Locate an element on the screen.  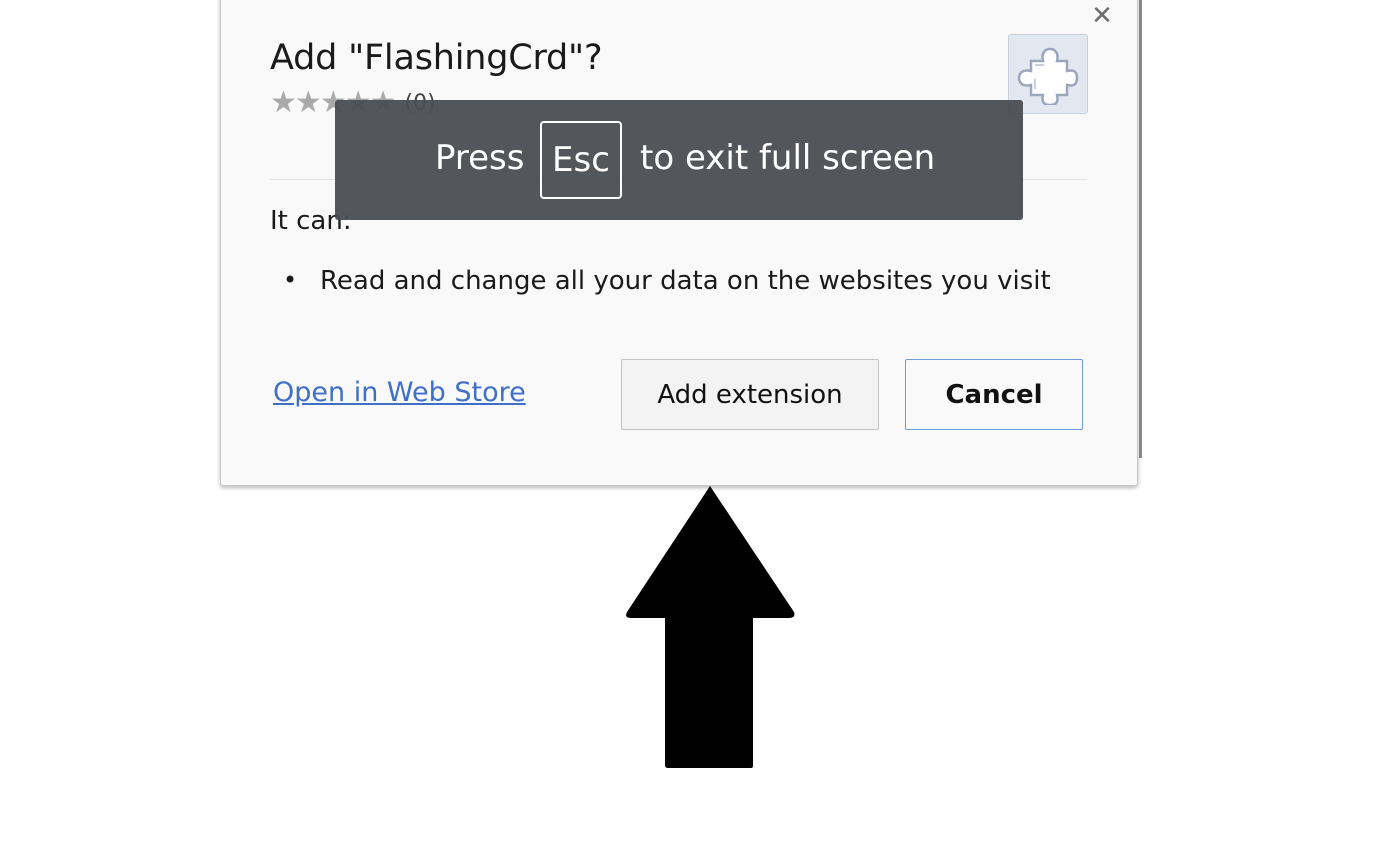
close-icon: ✕ is located at coordinates (1102, 16).